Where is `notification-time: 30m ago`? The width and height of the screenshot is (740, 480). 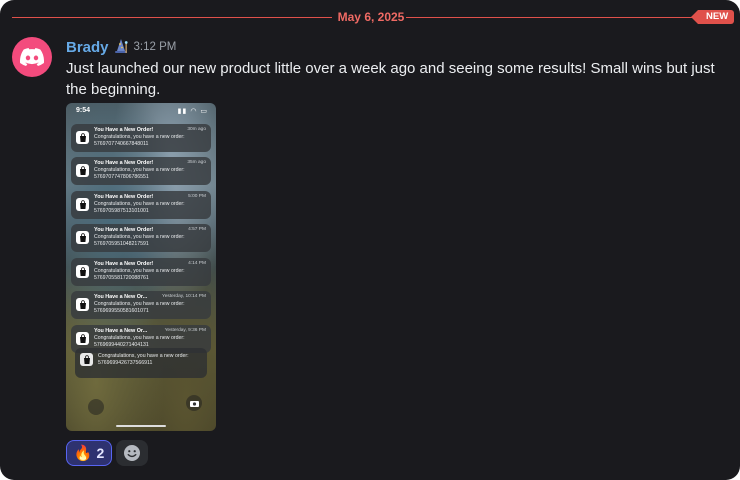
notification-time: 30m ago is located at coordinates (196, 129).